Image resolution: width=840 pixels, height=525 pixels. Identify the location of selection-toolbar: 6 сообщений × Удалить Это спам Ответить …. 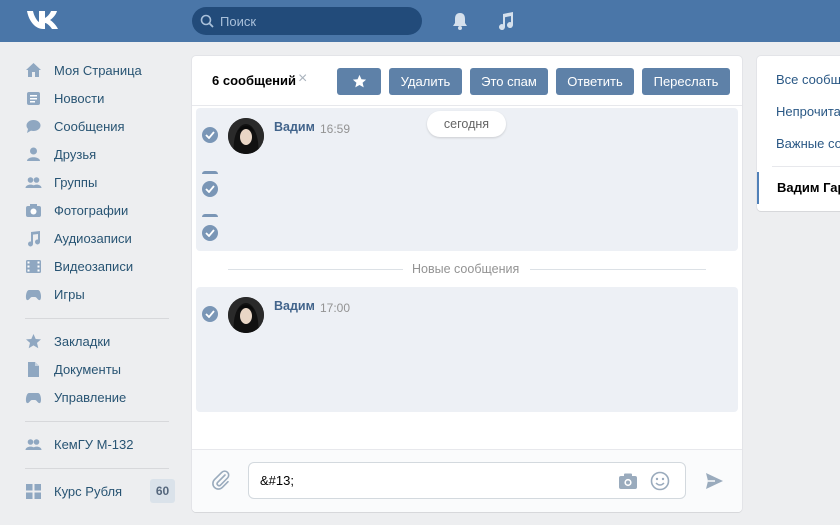
(467, 81).